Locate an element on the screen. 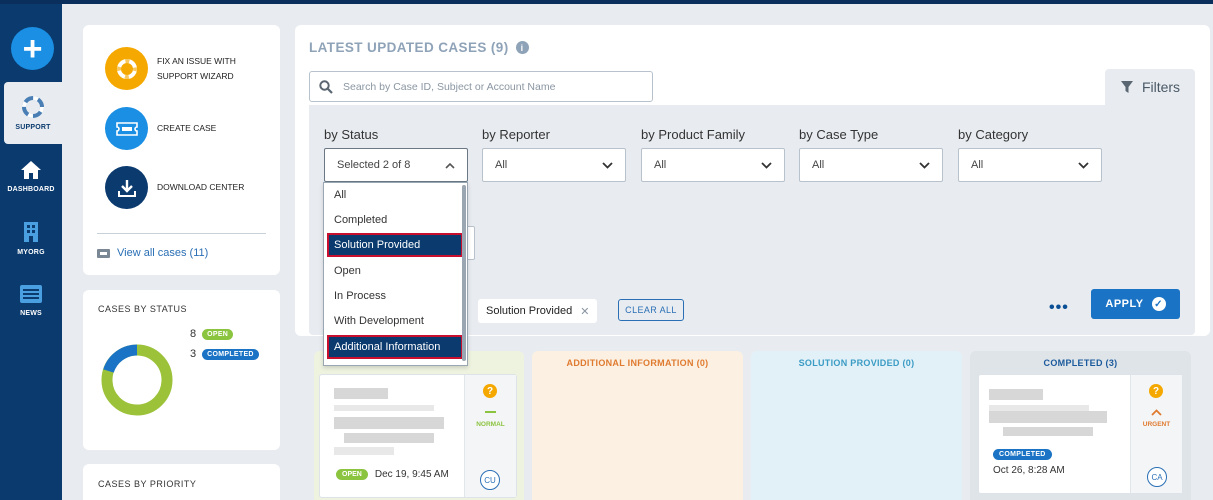 The image size is (1213, 500). status-option-in-process: In Process is located at coordinates (395, 296).